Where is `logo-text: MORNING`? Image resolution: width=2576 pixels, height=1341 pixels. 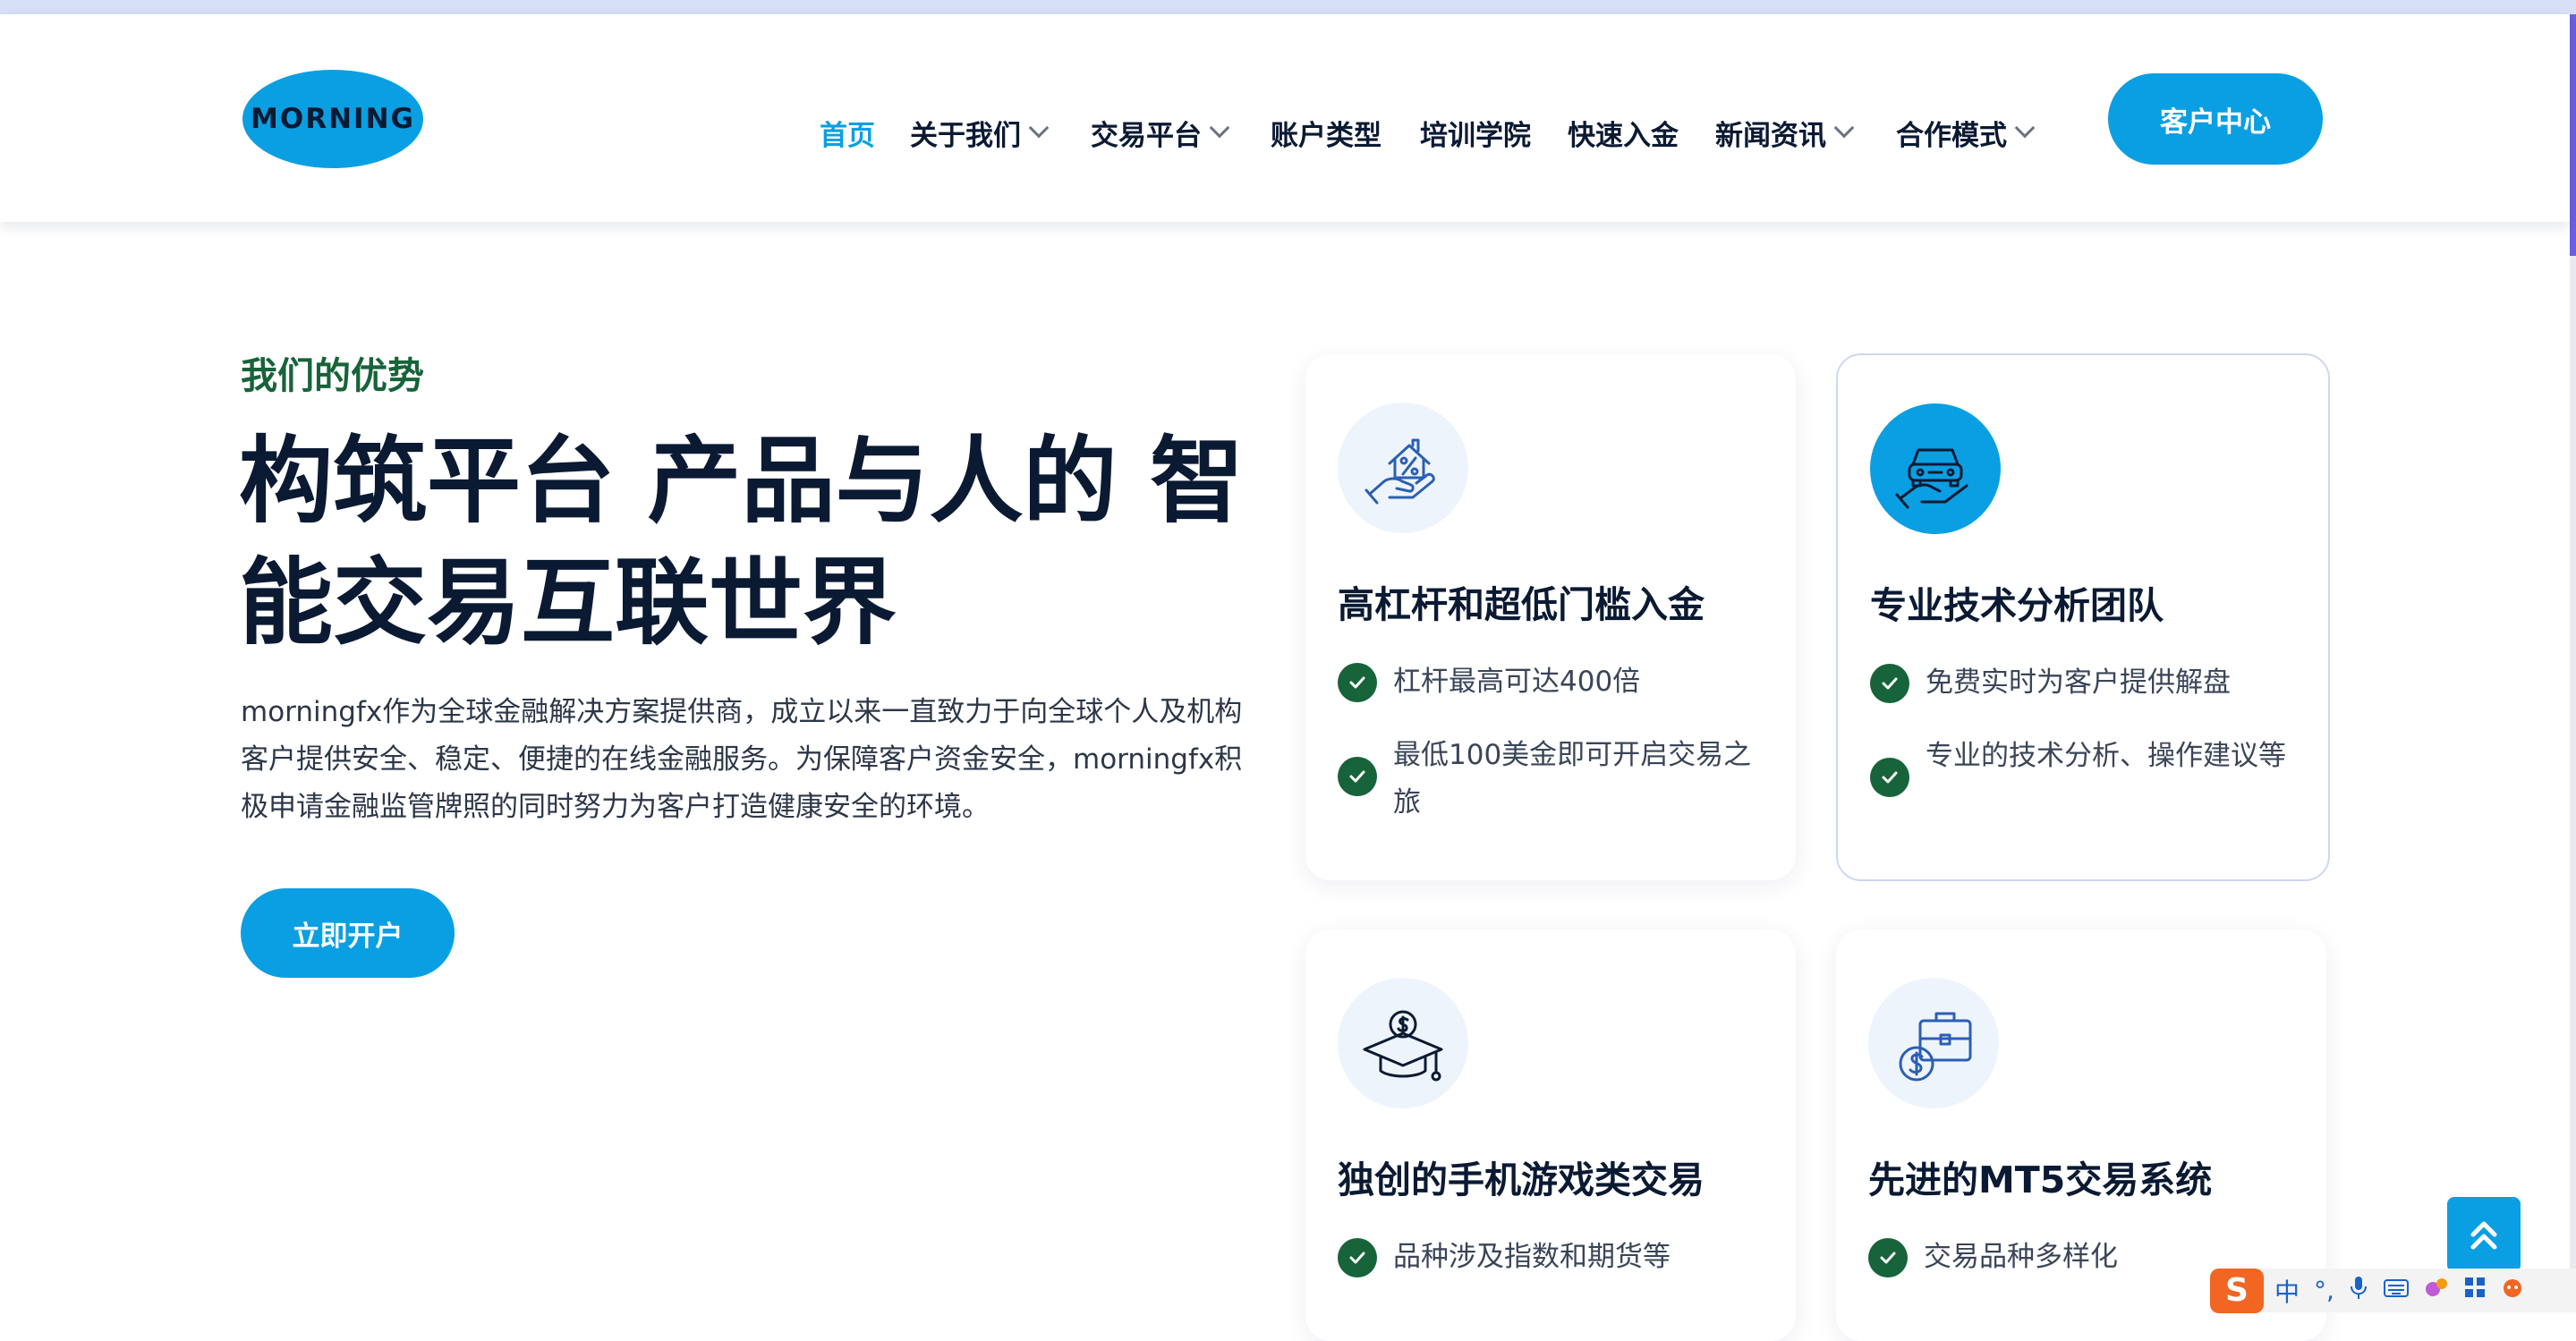 logo-text: MORNING is located at coordinates (333, 119).